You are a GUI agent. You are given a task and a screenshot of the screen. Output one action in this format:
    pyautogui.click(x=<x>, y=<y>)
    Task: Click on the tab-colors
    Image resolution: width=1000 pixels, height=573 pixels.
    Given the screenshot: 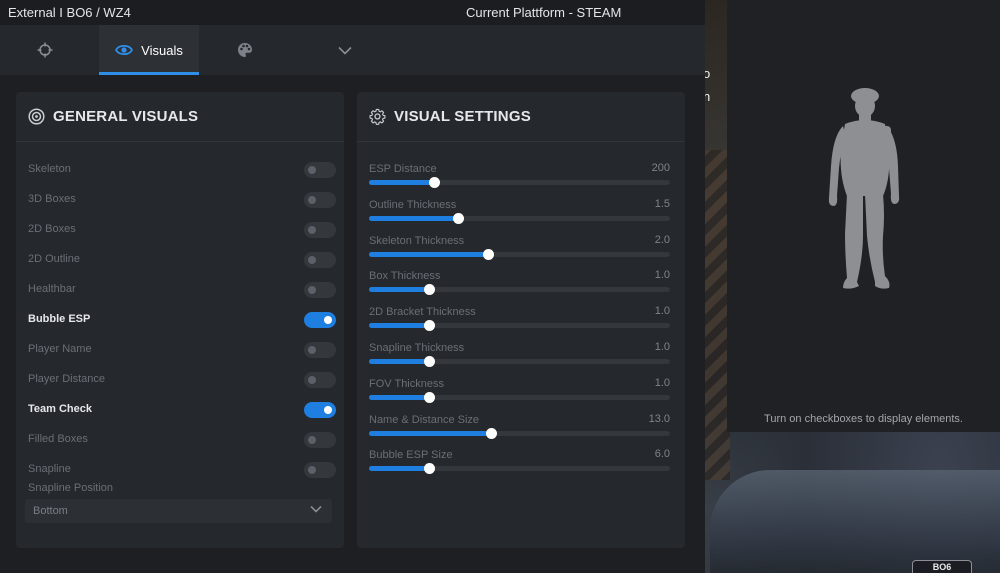 What is the action you would take?
    pyautogui.click(x=245, y=50)
    